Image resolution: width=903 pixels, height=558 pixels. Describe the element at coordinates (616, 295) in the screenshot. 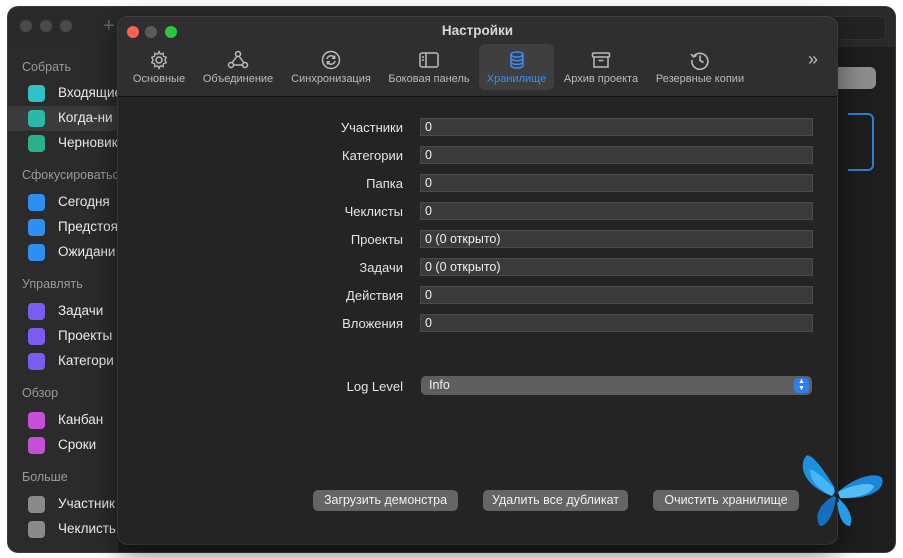

I see `stat-value-actions: 0` at that location.